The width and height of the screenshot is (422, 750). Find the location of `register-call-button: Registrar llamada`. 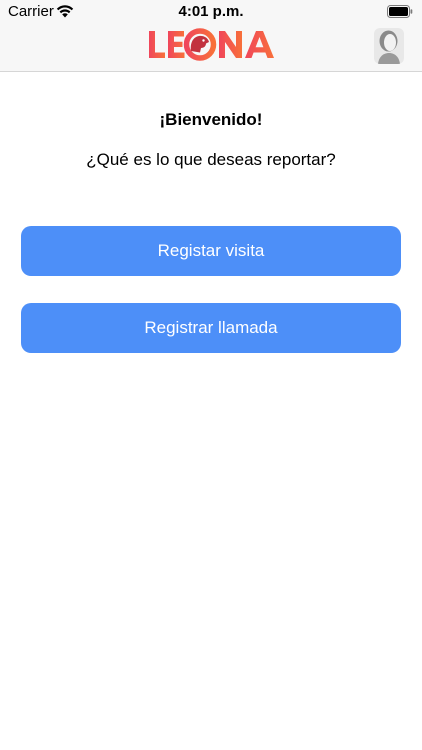

register-call-button: Registrar llamada is located at coordinates (211, 328).